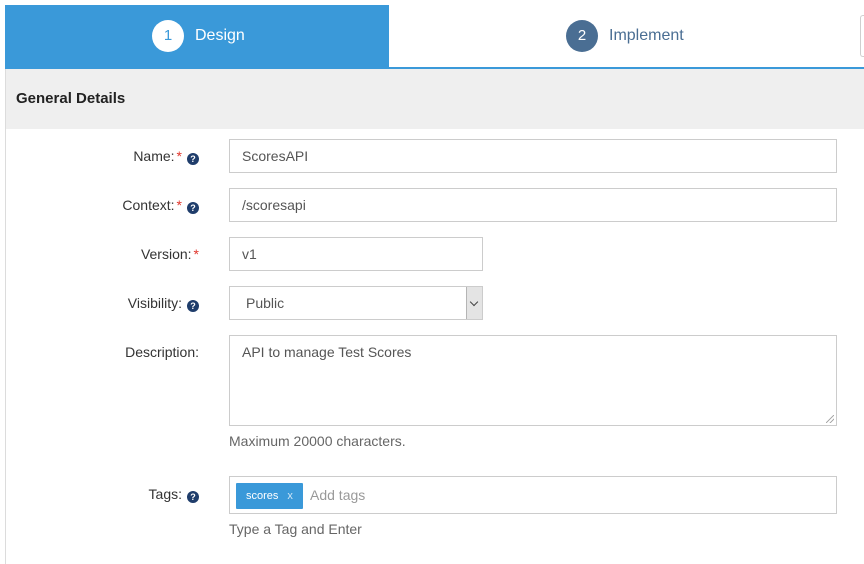  Describe the element at coordinates (148, 205) in the screenshot. I see `context-label: Context:` at that location.